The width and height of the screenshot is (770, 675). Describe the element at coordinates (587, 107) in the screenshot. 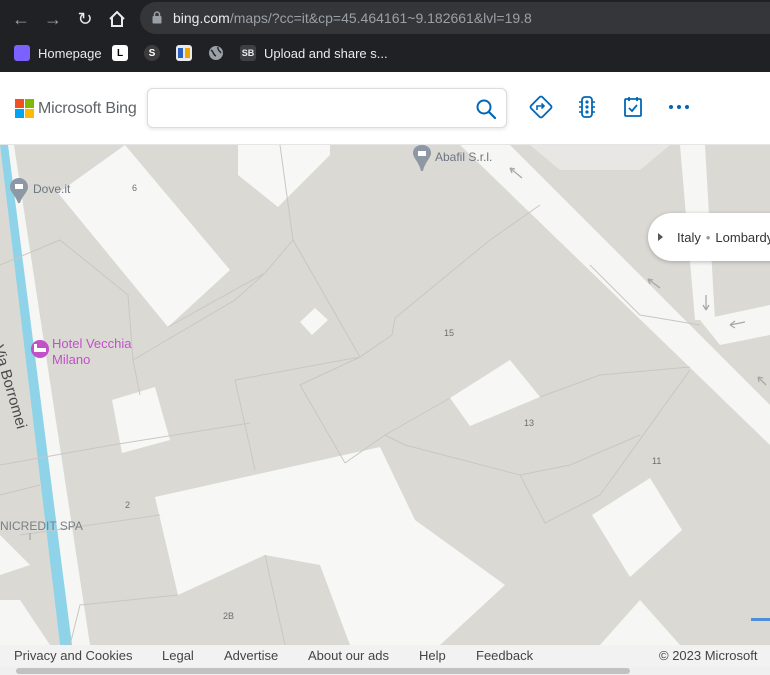

I see `traffic-icon` at that location.